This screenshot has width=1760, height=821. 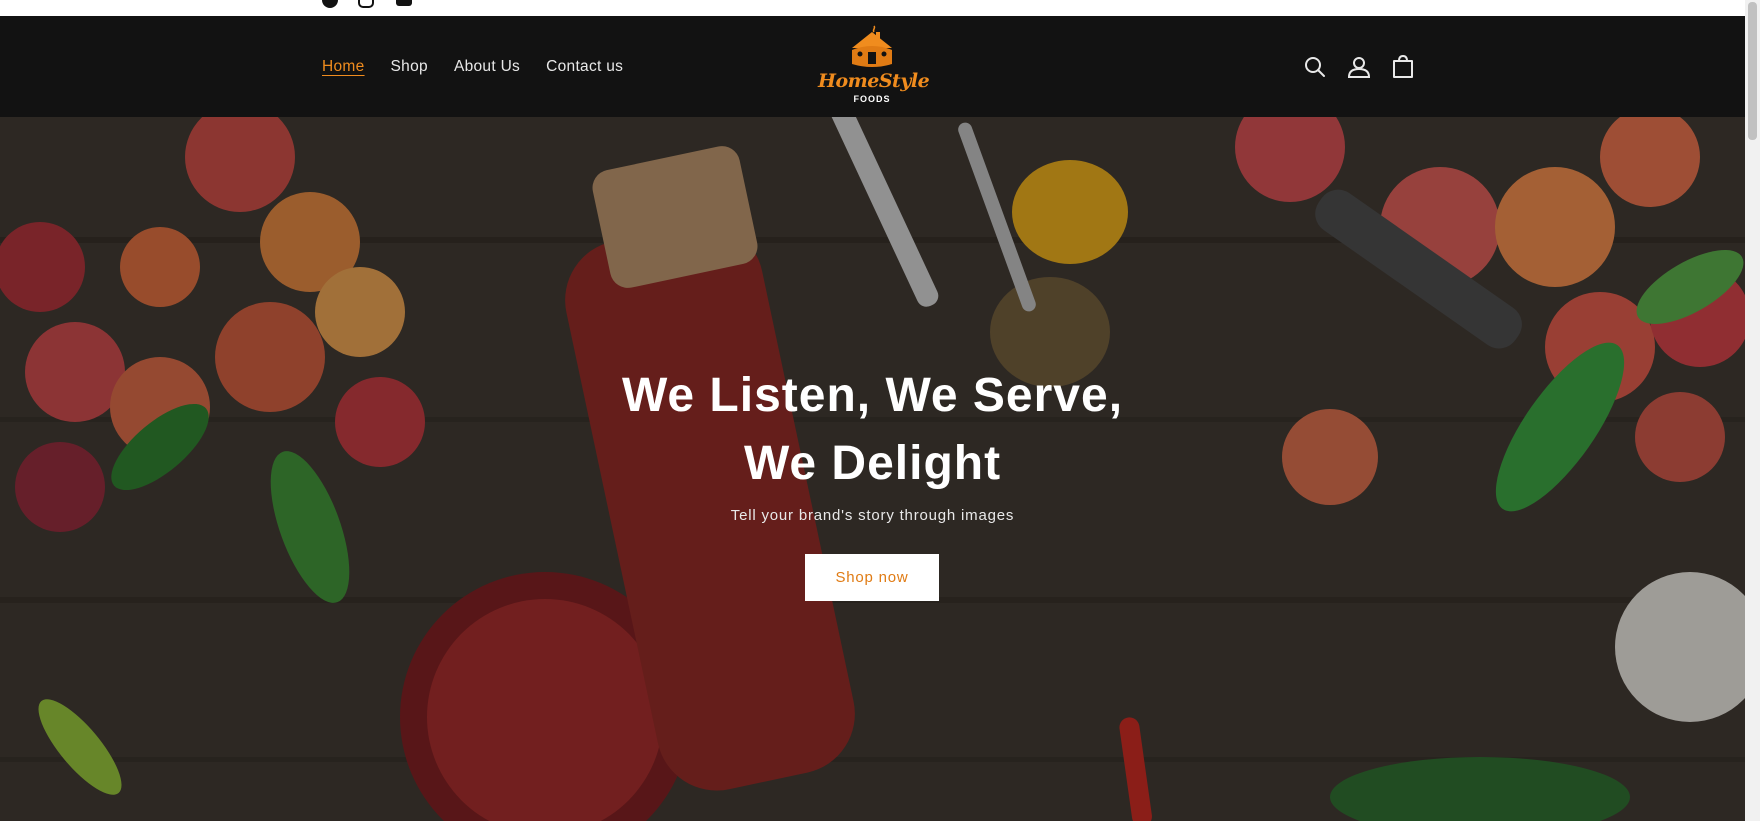 What do you see at coordinates (1752, 410) in the screenshot?
I see `page-scrollbar` at bounding box center [1752, 410].